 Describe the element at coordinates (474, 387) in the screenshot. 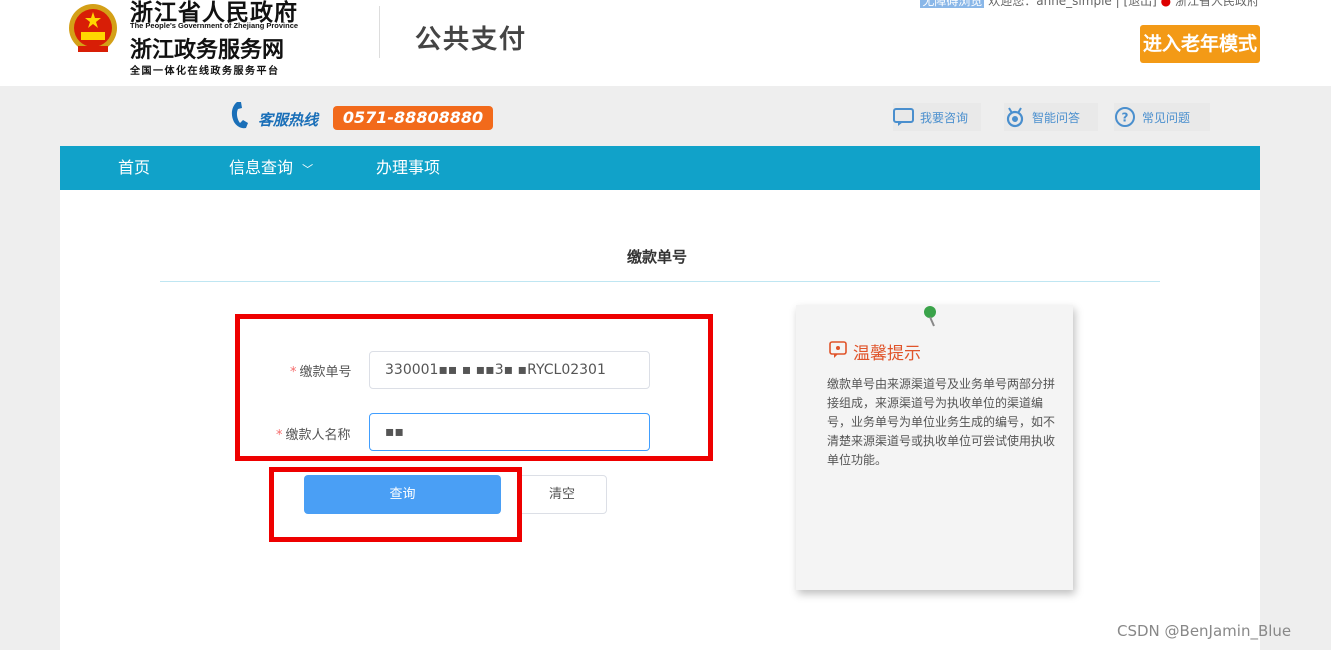

I see `annotation-box-fields` at that location.